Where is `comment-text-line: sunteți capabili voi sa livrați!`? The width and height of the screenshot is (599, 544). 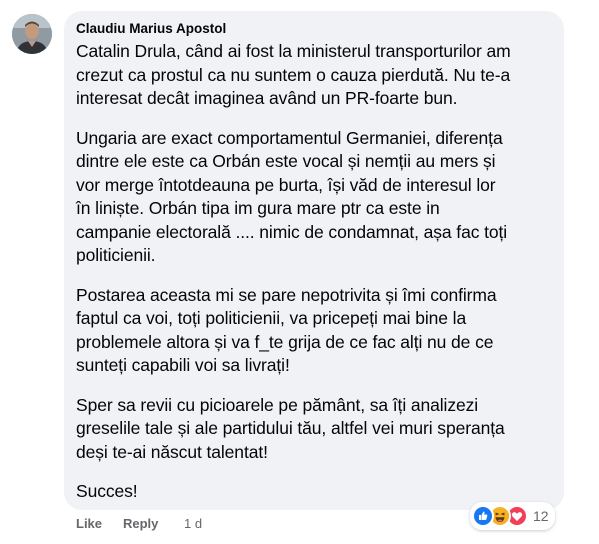 comment-text-line: sunteți capabili voi sa livrați! is located at coordinates (183, 365).